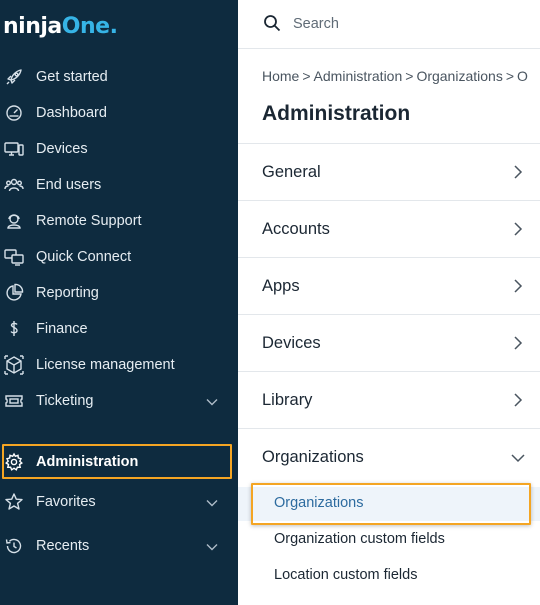  What do you see at coordinates (272, 23) in the screenshot?
I see `search-icon` at bounding box center [272, 23].